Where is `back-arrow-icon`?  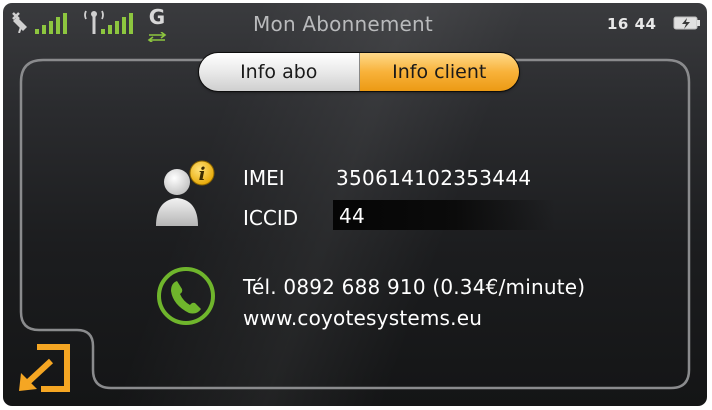 back-arrow-icon is located at coordinates (44, 368).